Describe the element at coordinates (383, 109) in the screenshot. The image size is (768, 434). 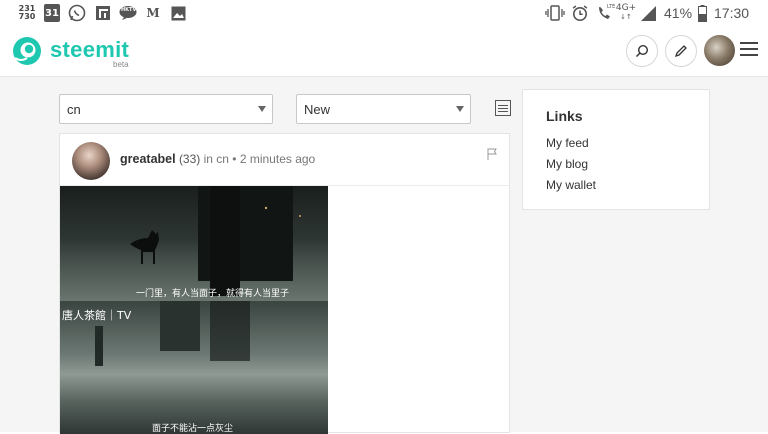
I see `sort-select: New` at that location.